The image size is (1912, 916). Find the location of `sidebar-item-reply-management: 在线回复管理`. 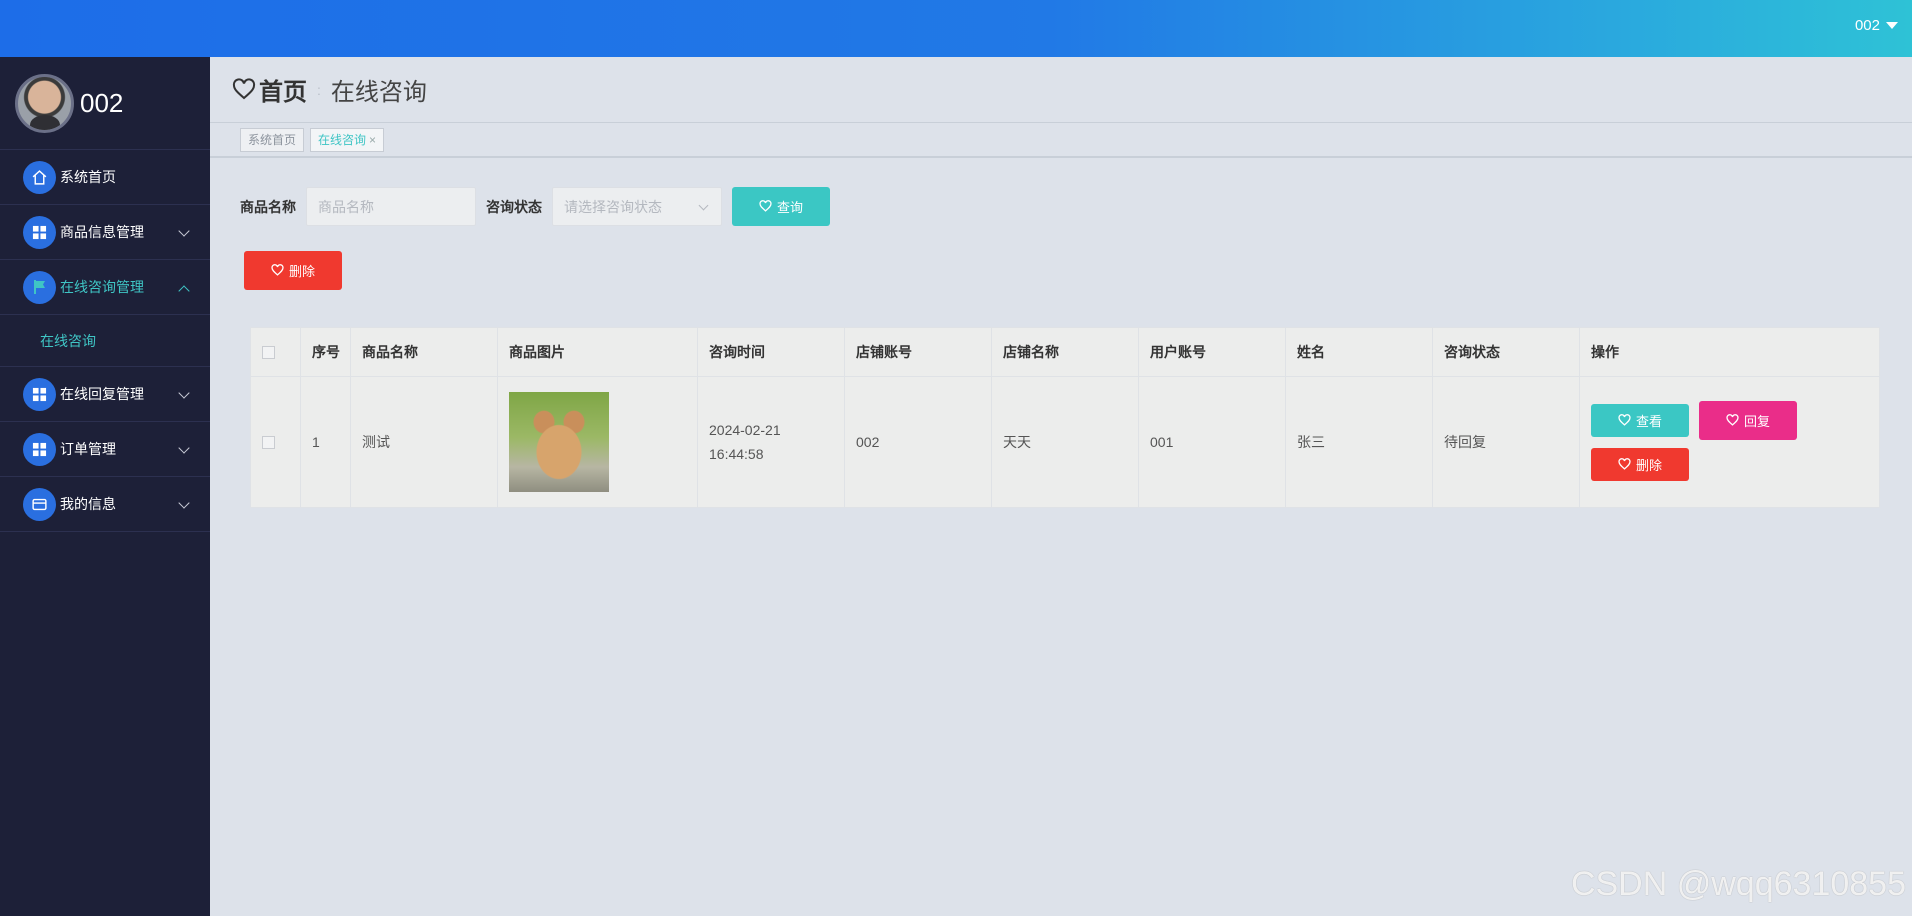

sidebar-item-reply-management: 在线回复管理 is located at coordinates (105, 394).